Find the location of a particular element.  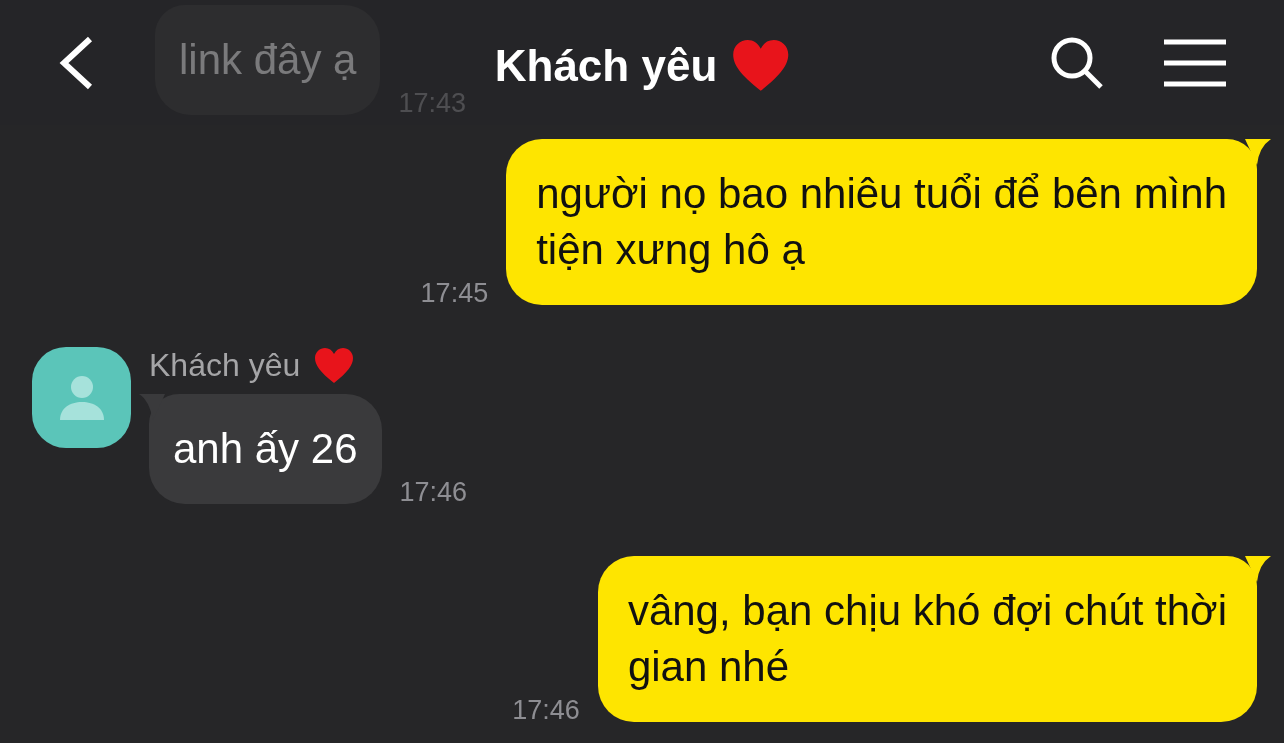

chat-title: Khách yêu is located at coordinates (606, 66).